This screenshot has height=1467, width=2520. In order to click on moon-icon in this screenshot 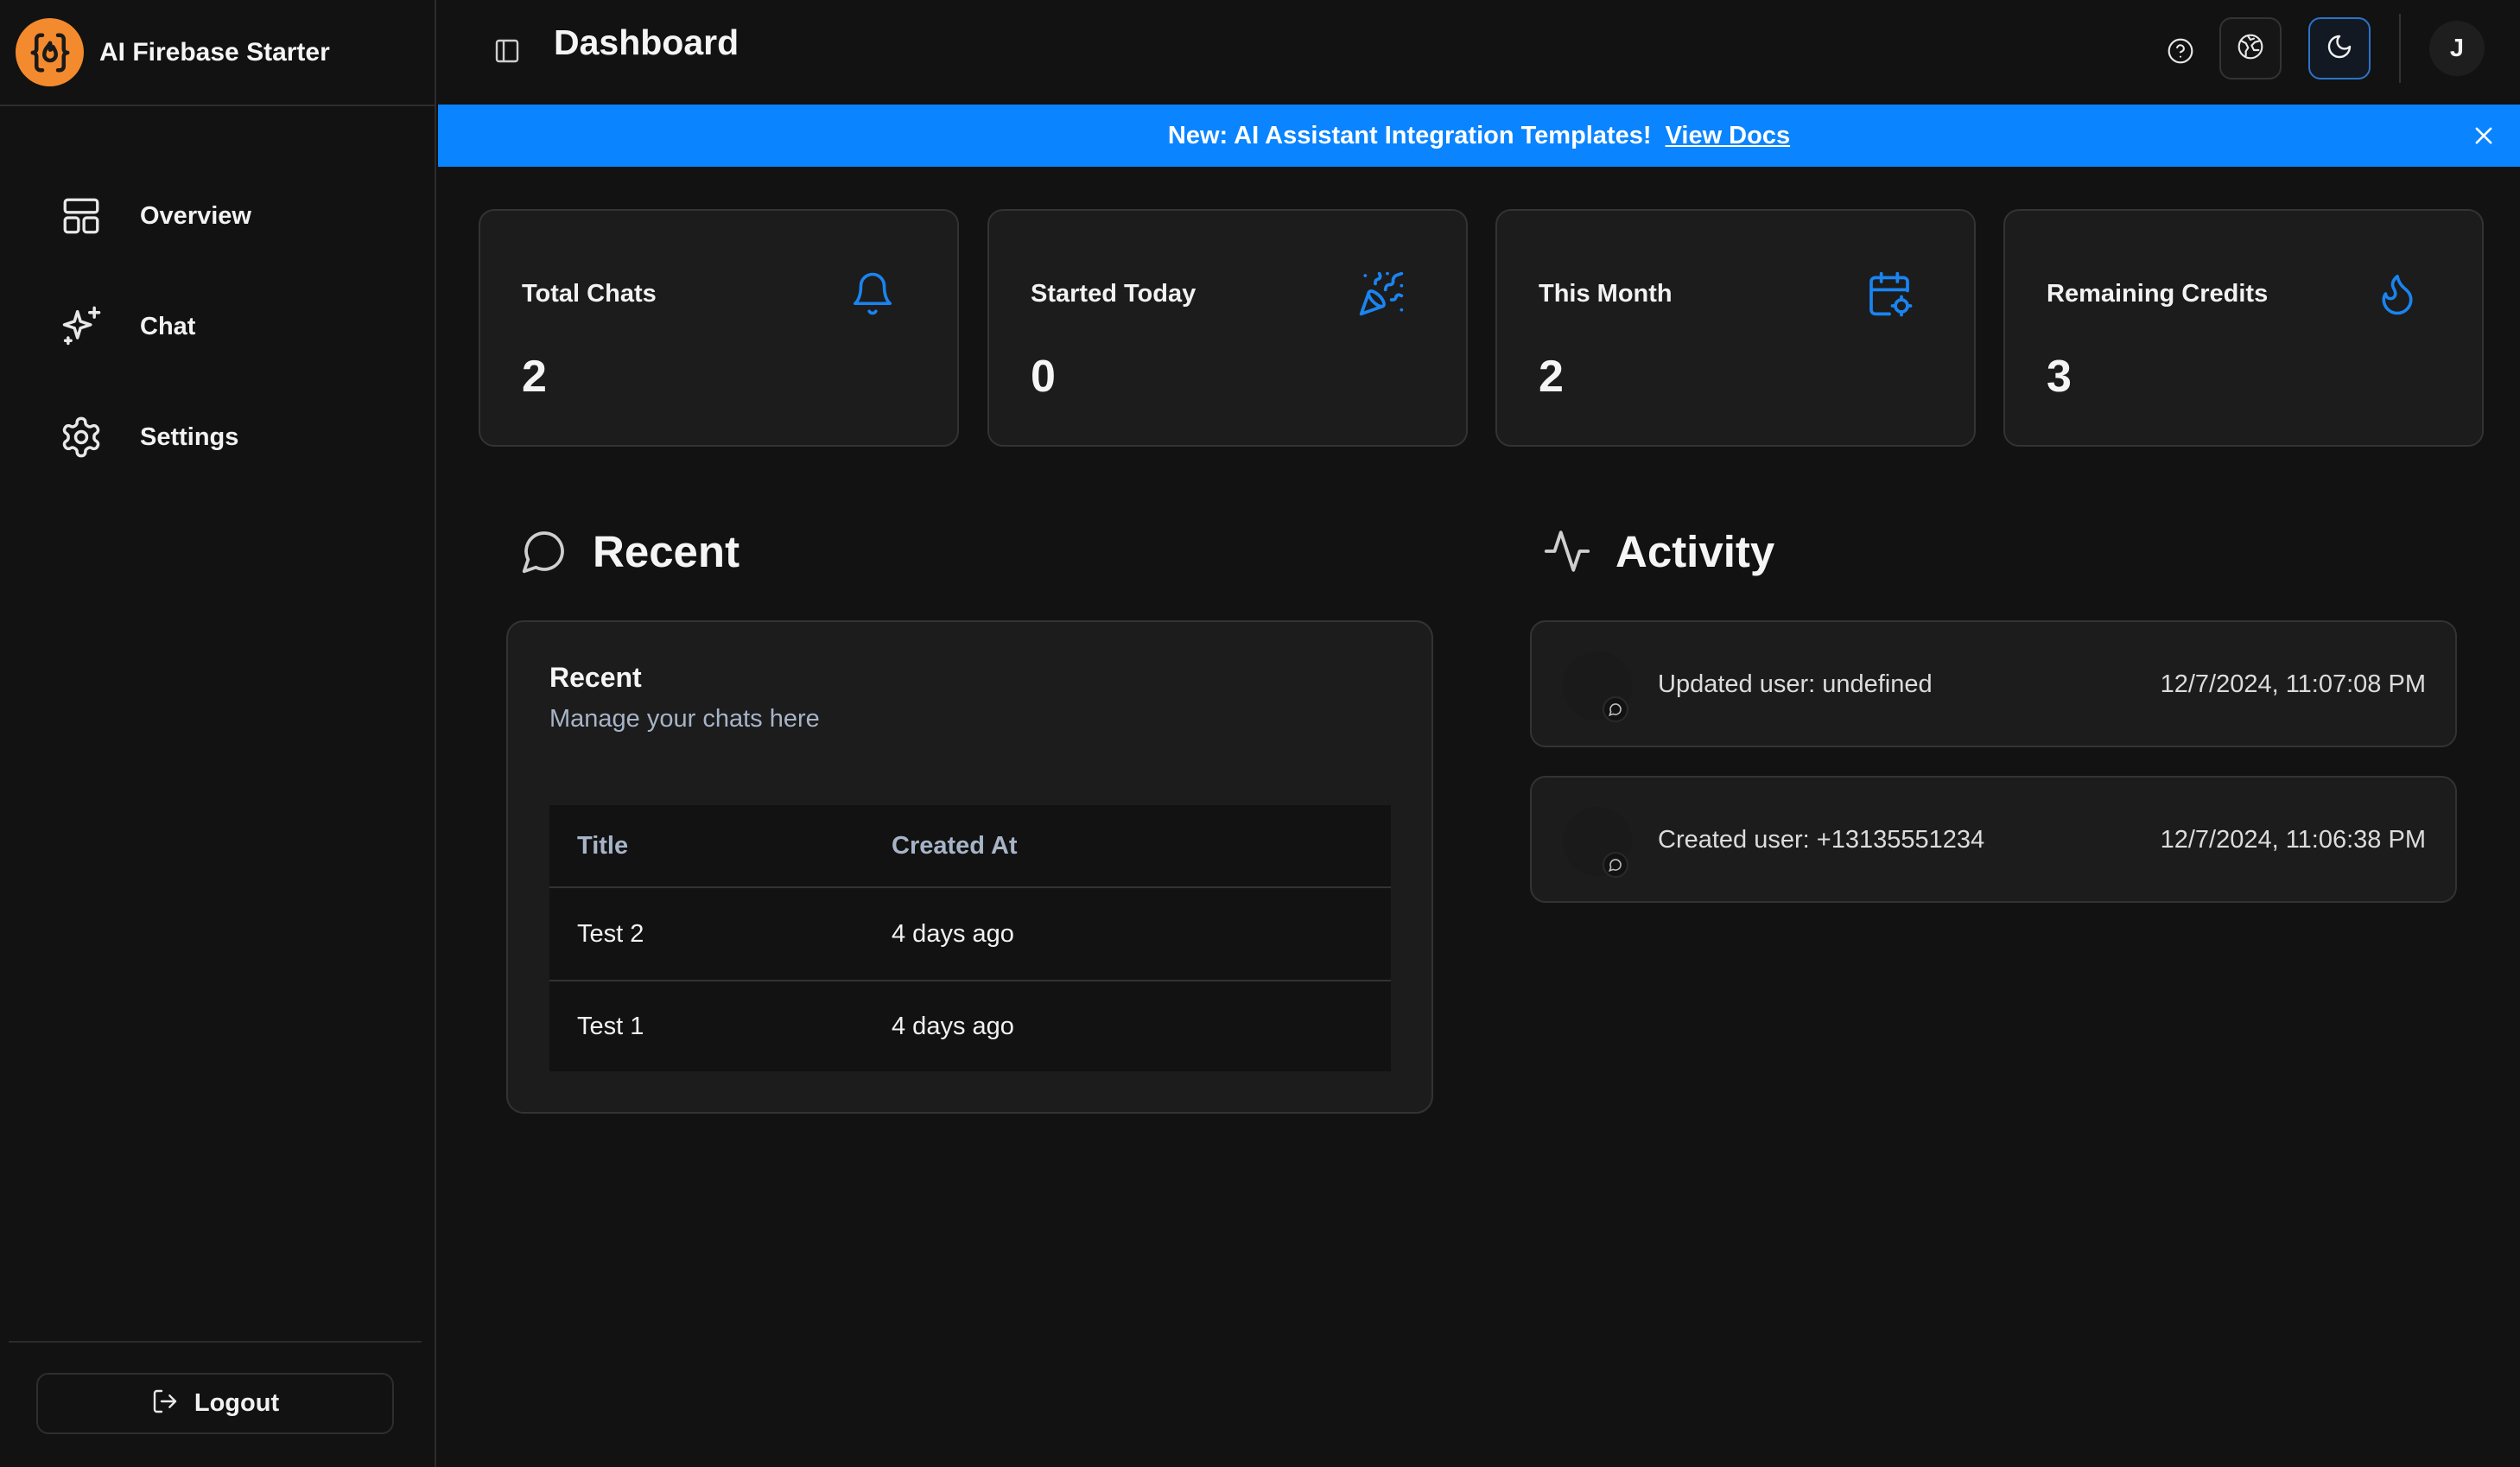, I will do `click(2340, 49)`.